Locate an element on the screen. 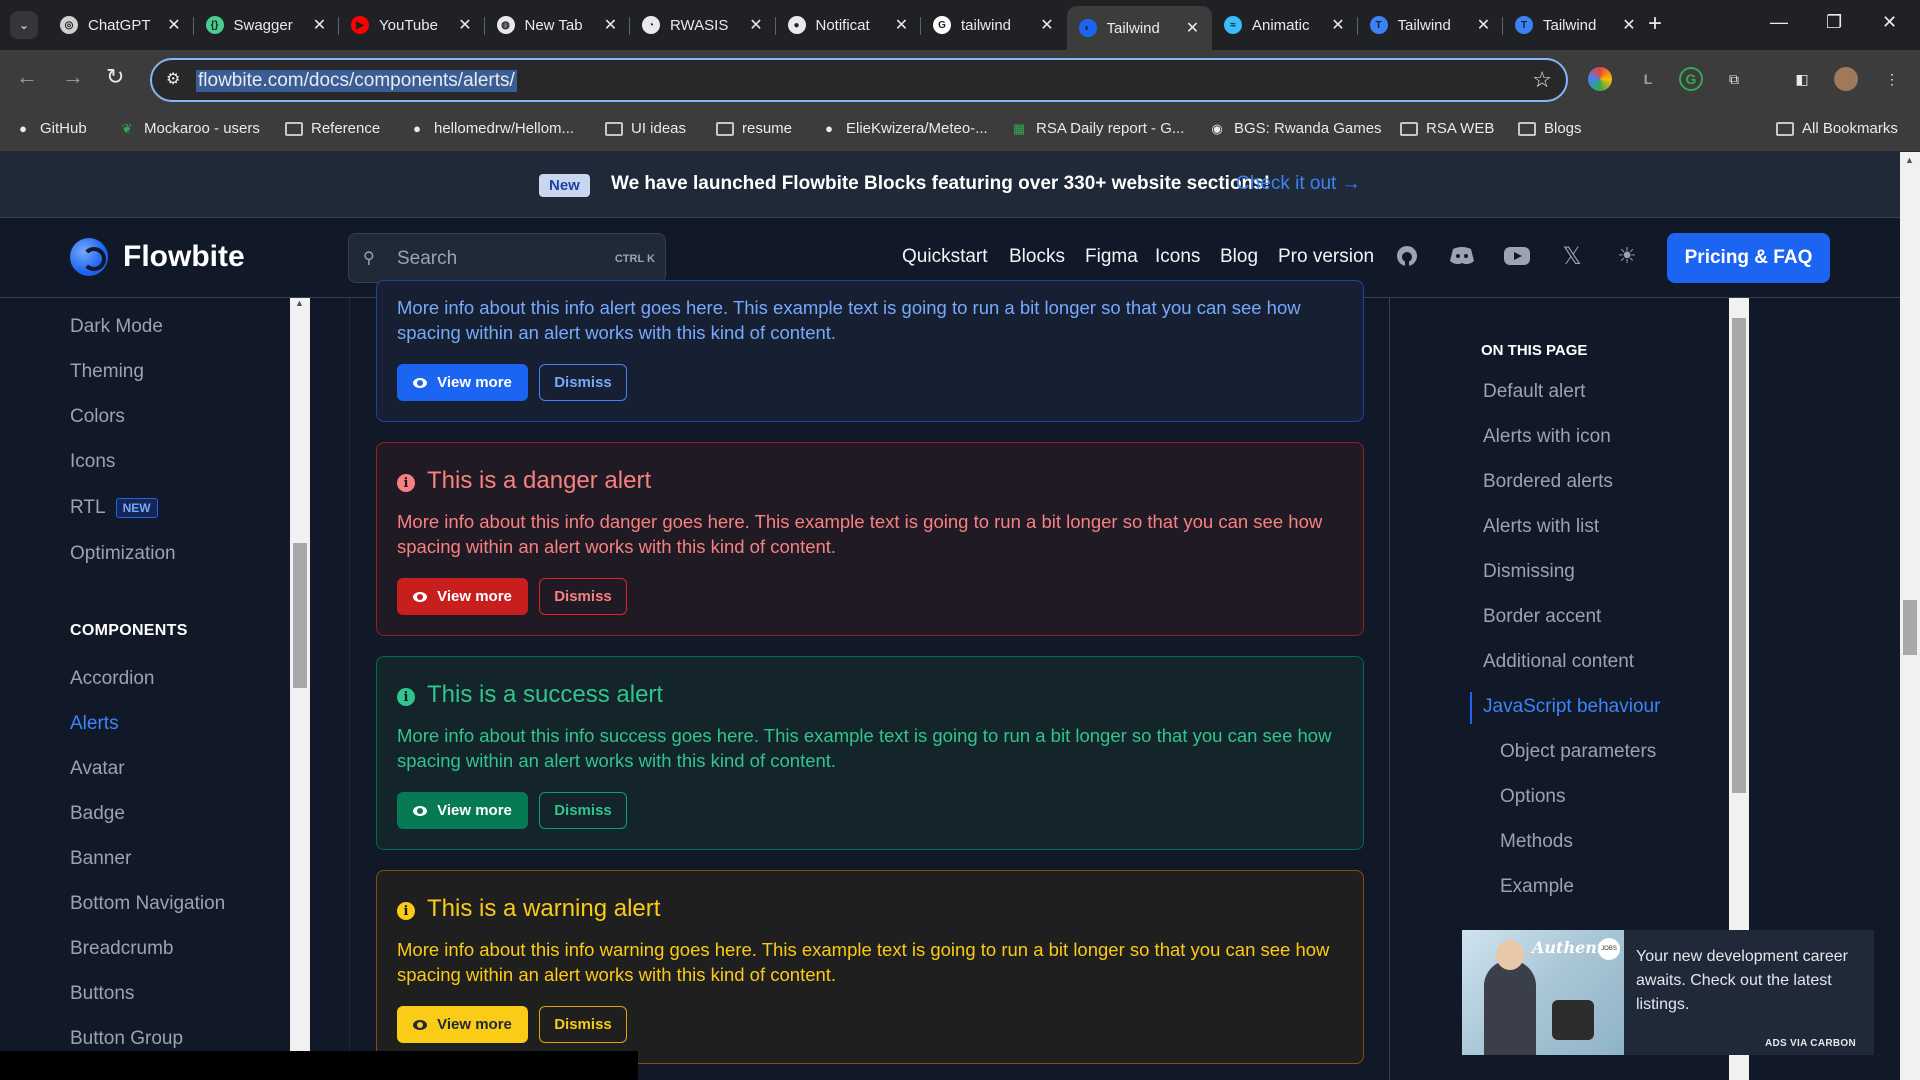 The image size is (1920, 1080). site-info-icon: ⚙ is located at coordinates (173, 79).